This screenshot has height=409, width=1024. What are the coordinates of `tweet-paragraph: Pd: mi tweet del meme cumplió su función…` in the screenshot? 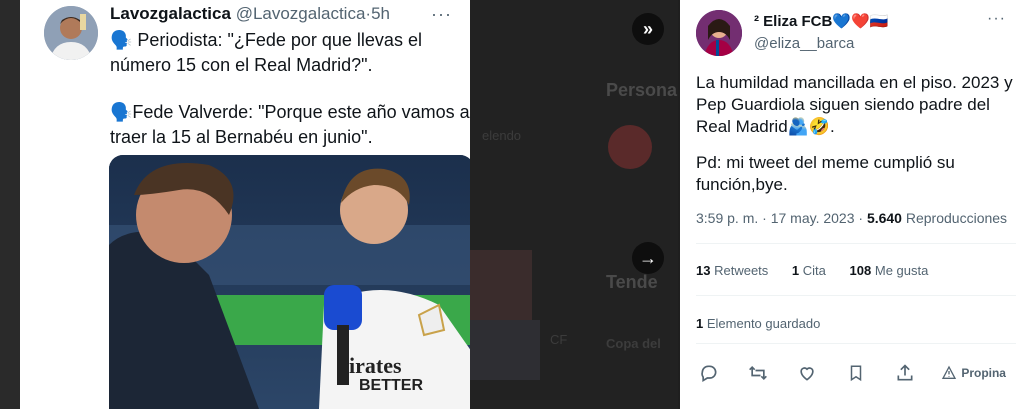 It's located at (825, 173).